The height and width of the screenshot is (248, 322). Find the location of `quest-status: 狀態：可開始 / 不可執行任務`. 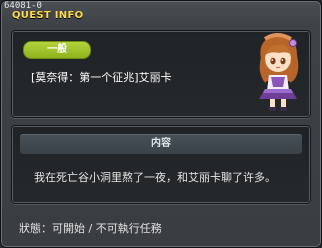

quest-status: 狀態：可開始 / 不可執行任務 is located at coordinates (90, 228).